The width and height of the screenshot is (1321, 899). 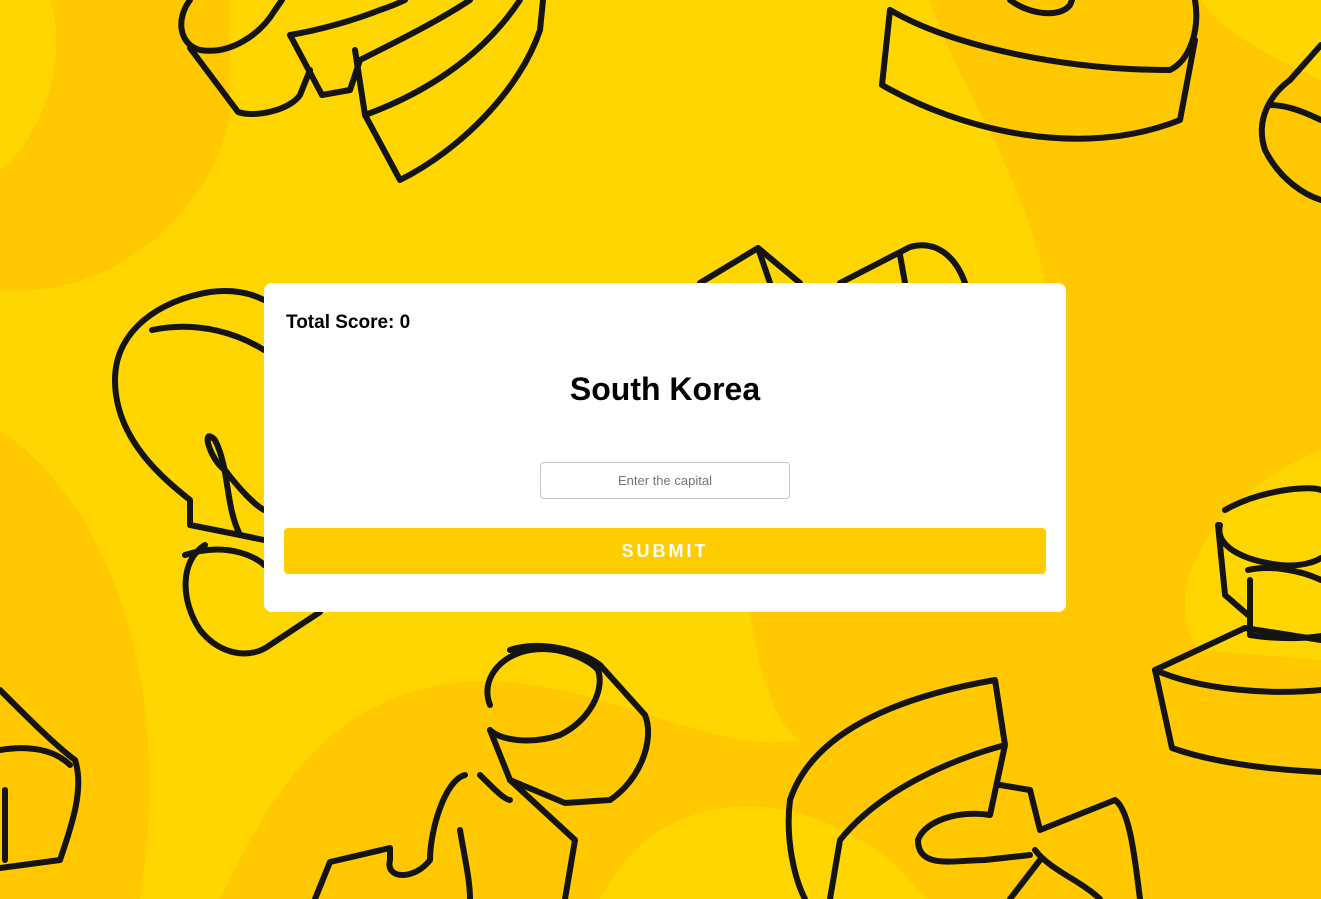 I want to click on country-name: South Korea, so click(x=665, y=389).